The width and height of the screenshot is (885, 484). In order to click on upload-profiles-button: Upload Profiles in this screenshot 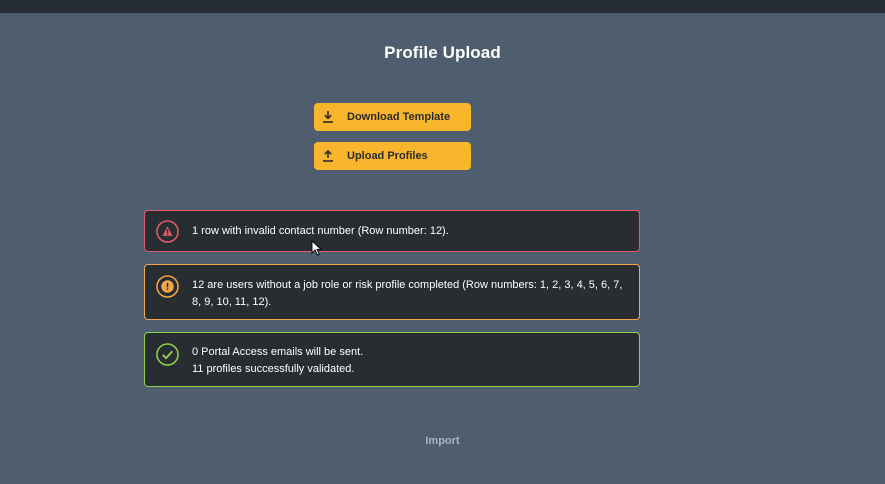, I will do `click(392, 156)`.